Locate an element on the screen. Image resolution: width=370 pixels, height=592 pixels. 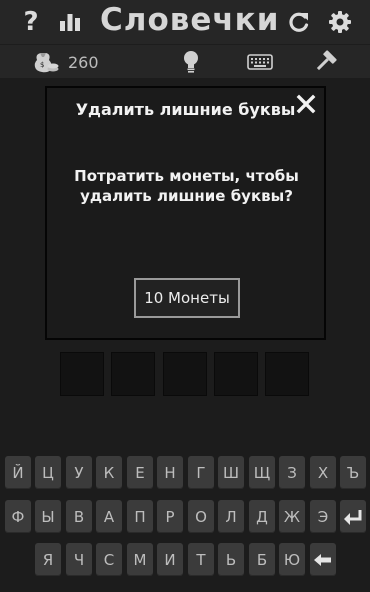
key: А is located at coordinates (109, 516).